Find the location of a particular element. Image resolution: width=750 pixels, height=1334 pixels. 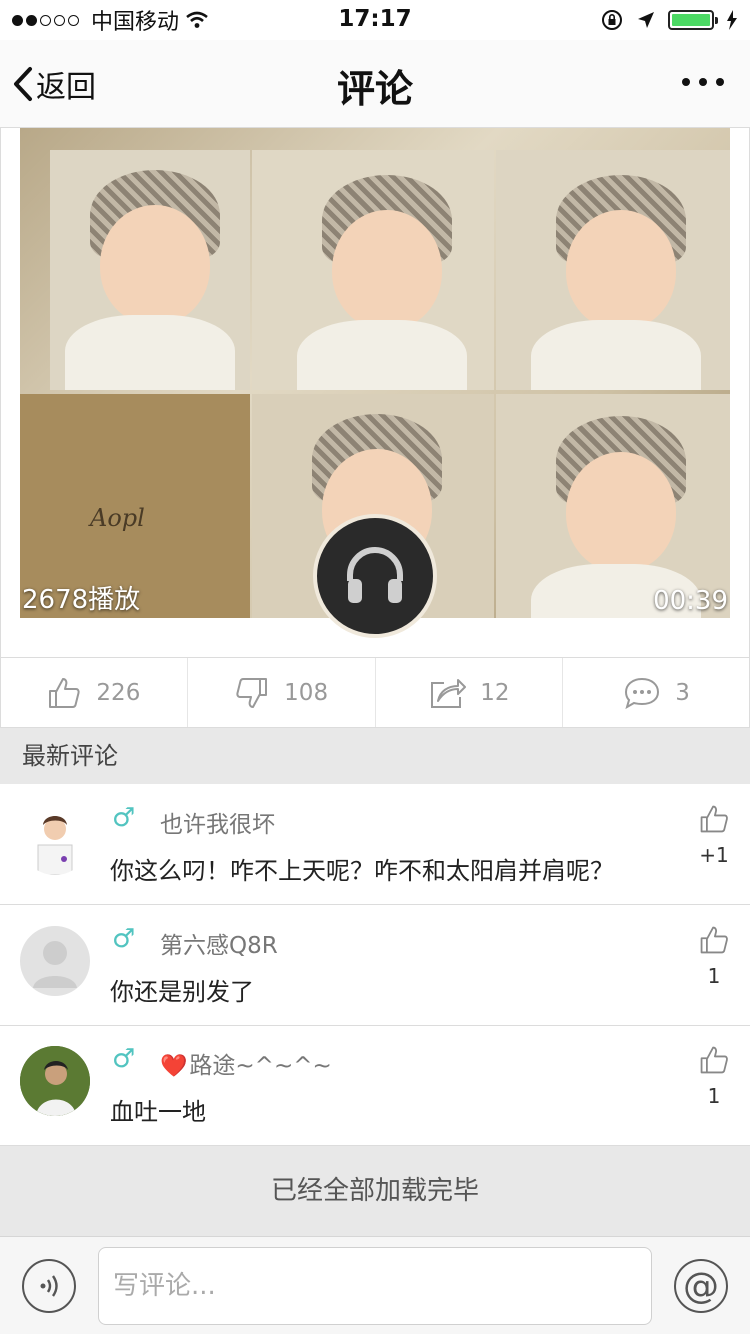

action-bar: 226 108 12 3 is located at coordinates (375, 693).